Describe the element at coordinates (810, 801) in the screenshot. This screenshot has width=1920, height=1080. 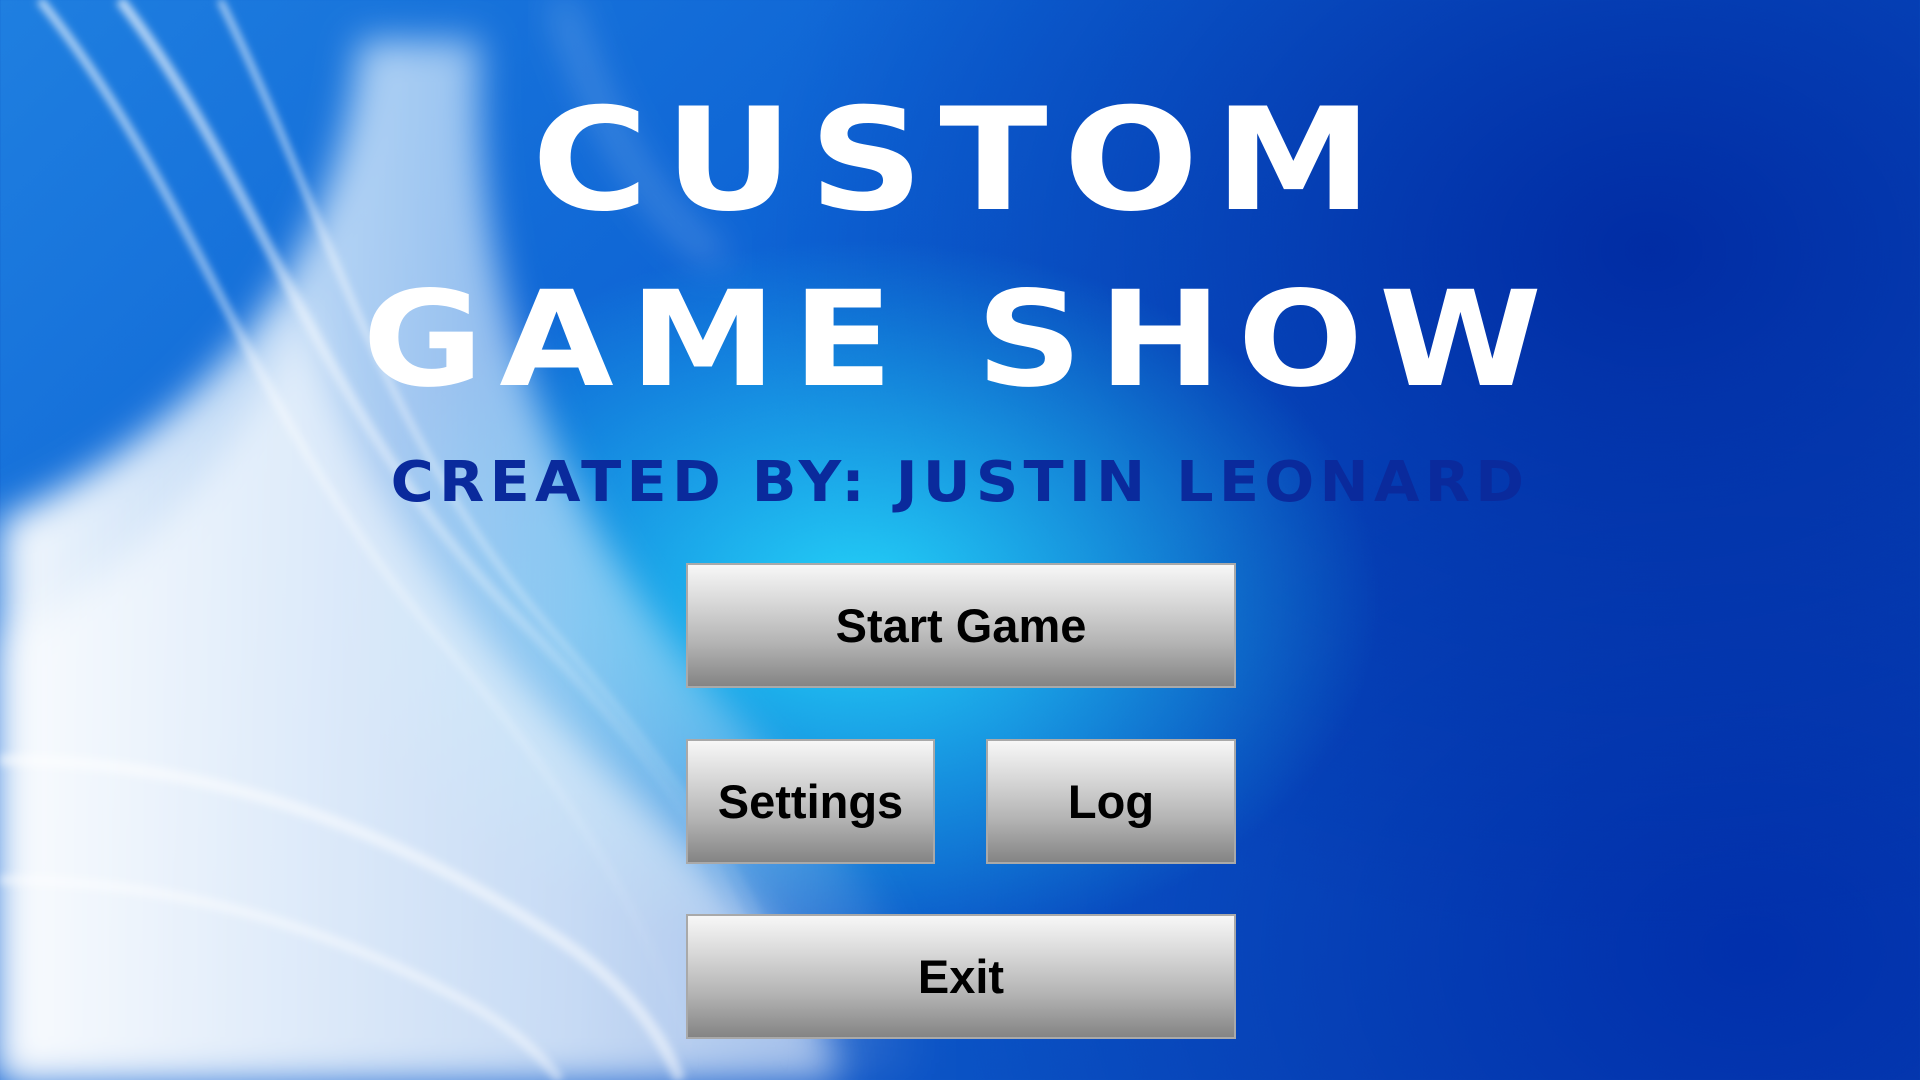
I see `settings-button: Settings` at that location.